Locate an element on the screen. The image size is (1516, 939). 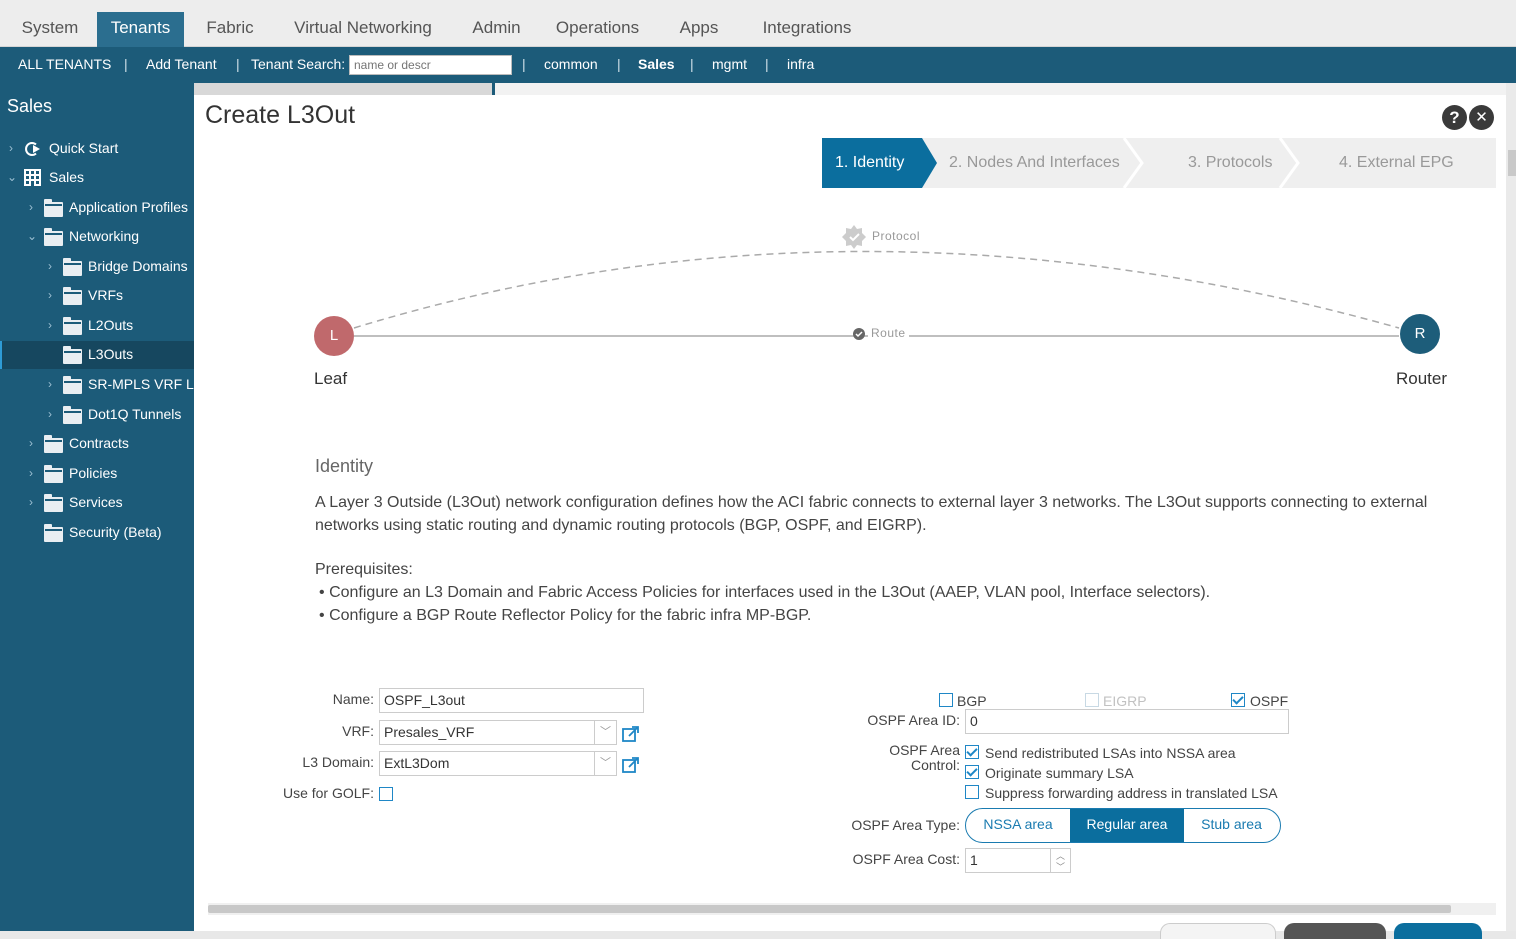
name-input: OSPF_L3out is located at coordinates (511, 700).